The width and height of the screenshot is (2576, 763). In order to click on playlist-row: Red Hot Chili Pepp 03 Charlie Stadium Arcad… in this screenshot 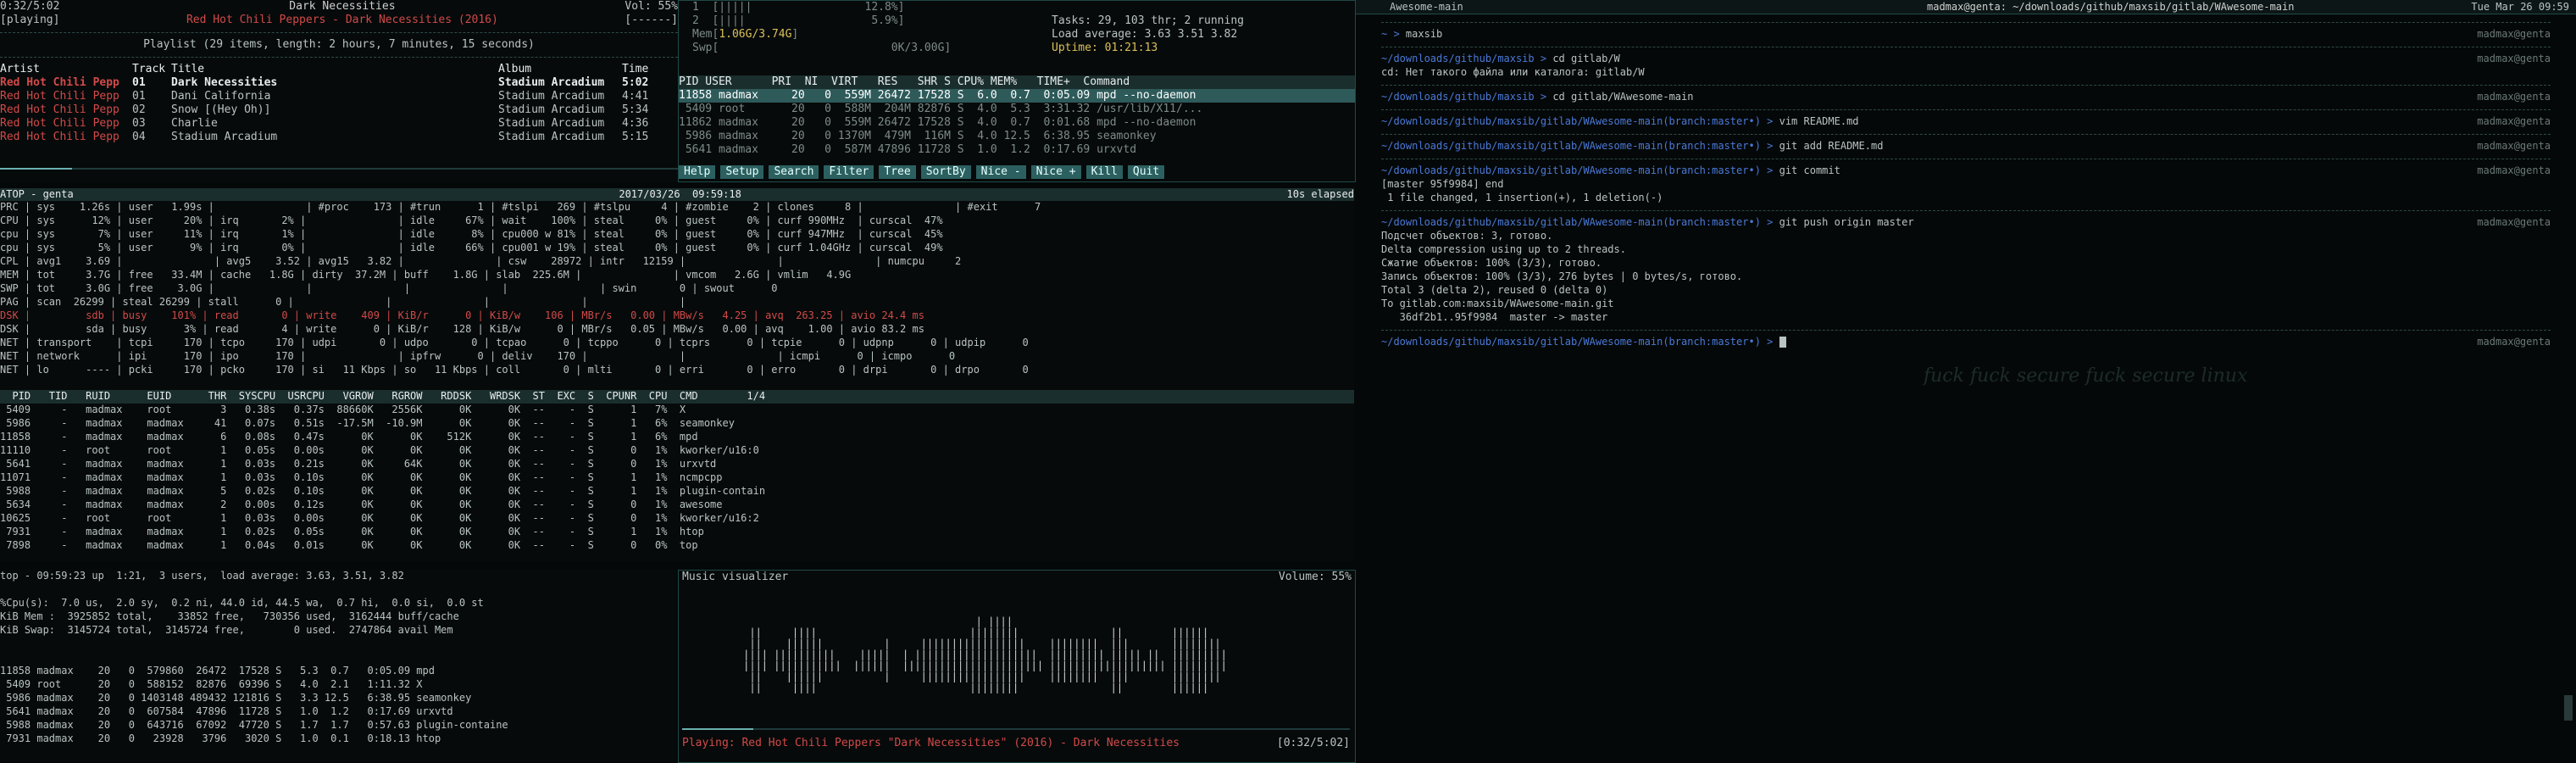, I will do `click(339, 124)`.